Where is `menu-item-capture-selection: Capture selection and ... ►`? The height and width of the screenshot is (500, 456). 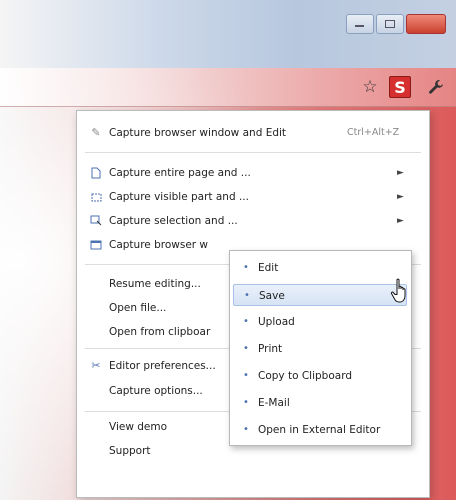 menu-item-capture-selection: Capture selection and ... ► is located at coordinates (253, 221).